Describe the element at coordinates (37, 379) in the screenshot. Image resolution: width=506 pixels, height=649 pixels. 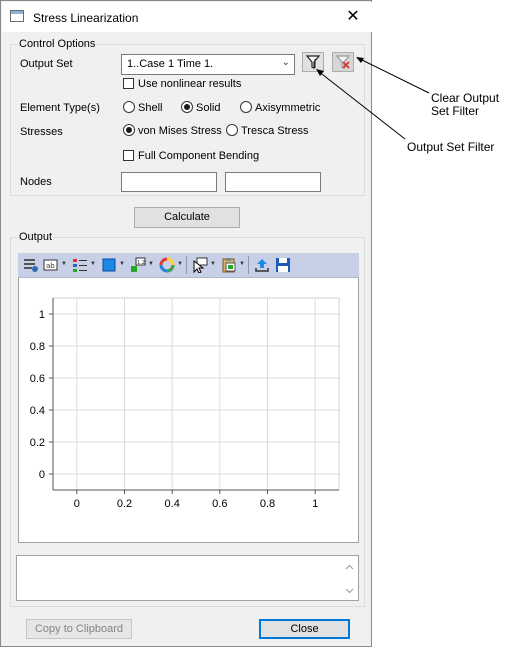
I see `y-tick-label: 0.6` at that location.